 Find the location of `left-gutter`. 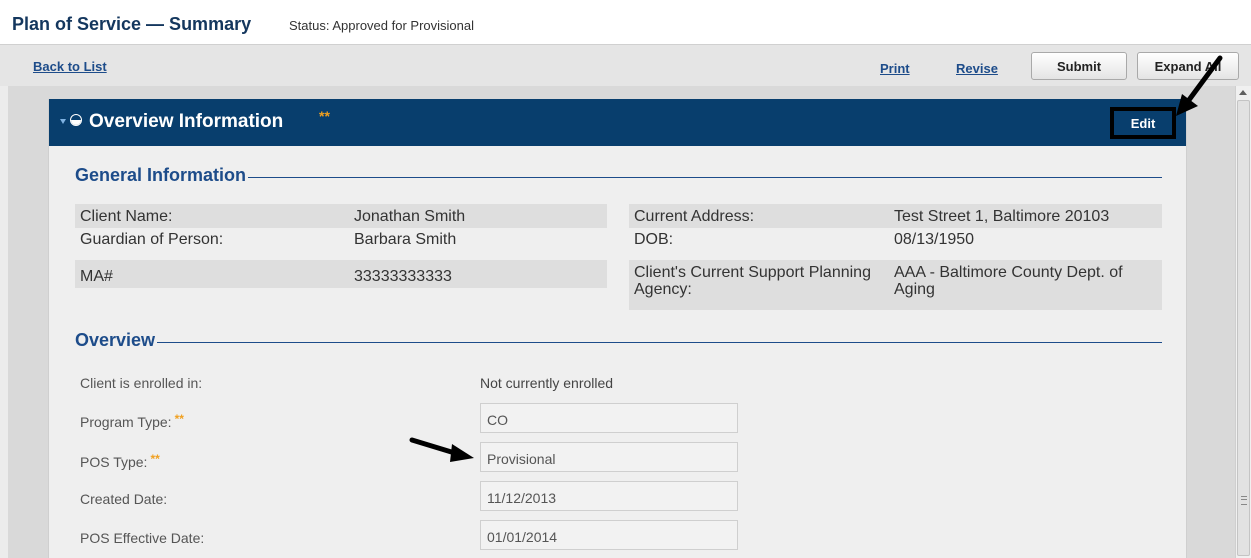

left-gutter is located at coordinates (4, 322).